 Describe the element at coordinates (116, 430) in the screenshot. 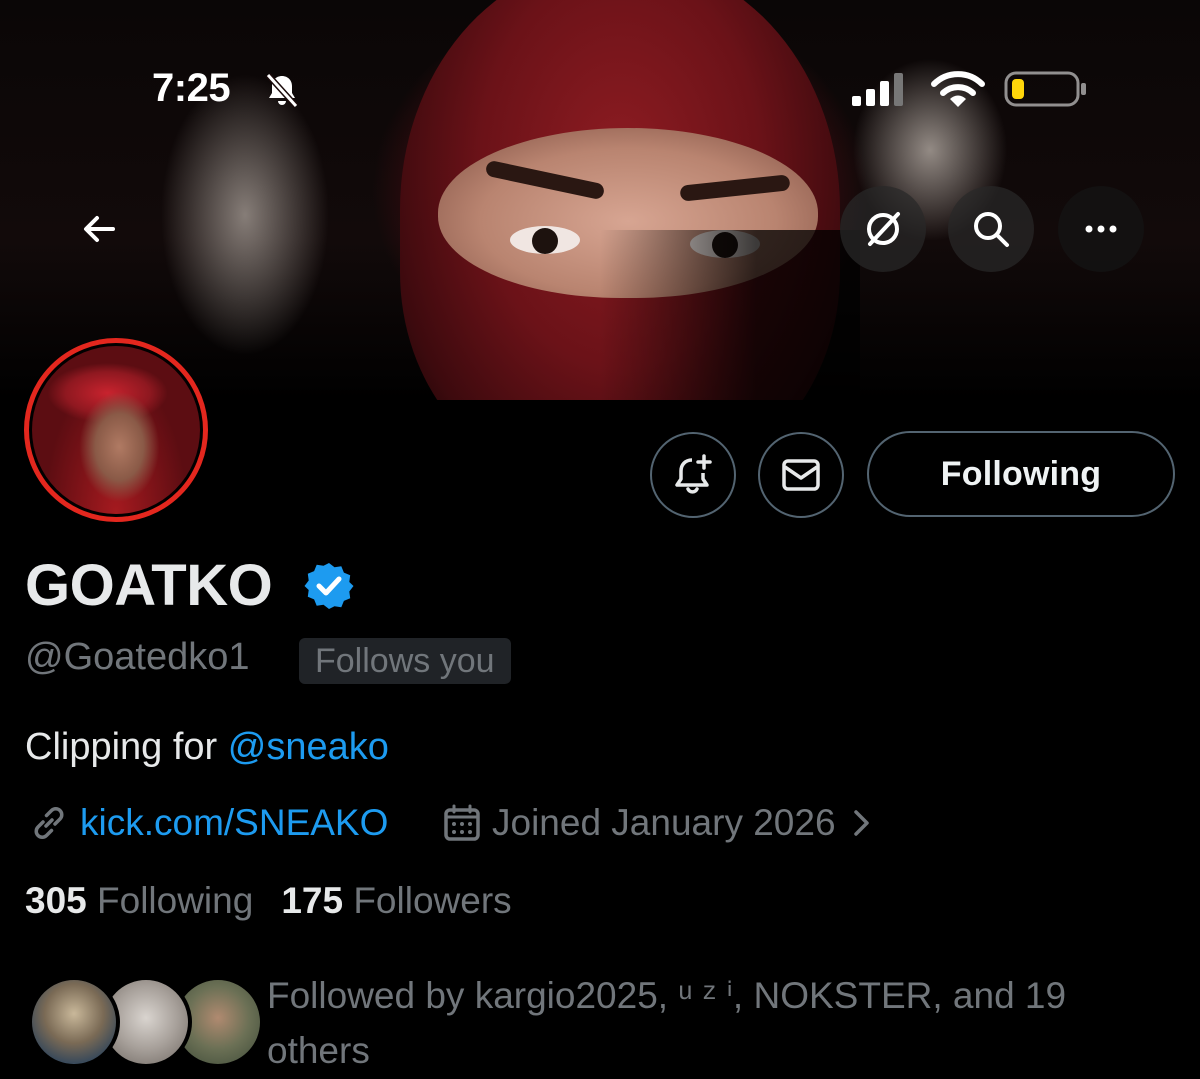

I see `avatar-ring` at that location.